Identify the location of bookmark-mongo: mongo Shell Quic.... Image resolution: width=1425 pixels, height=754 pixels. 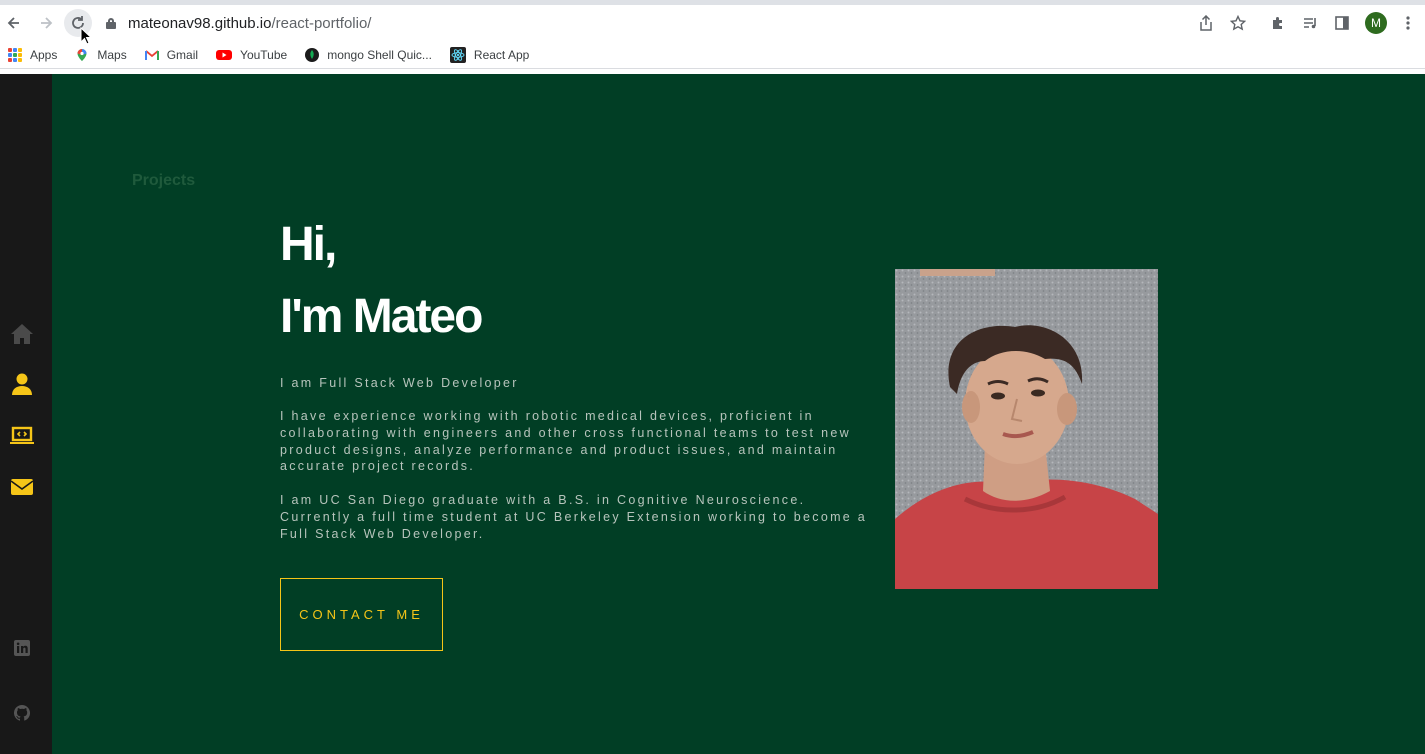
(368, 54).